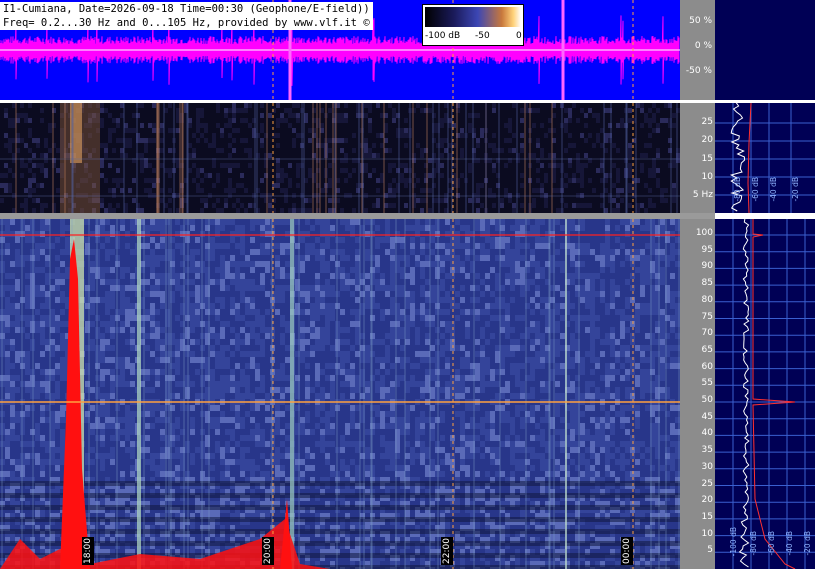  What do you see at coordinates (707, 433) in the screenshot?
I see `vlf-tick: 40` at bounding box center [707, 433].